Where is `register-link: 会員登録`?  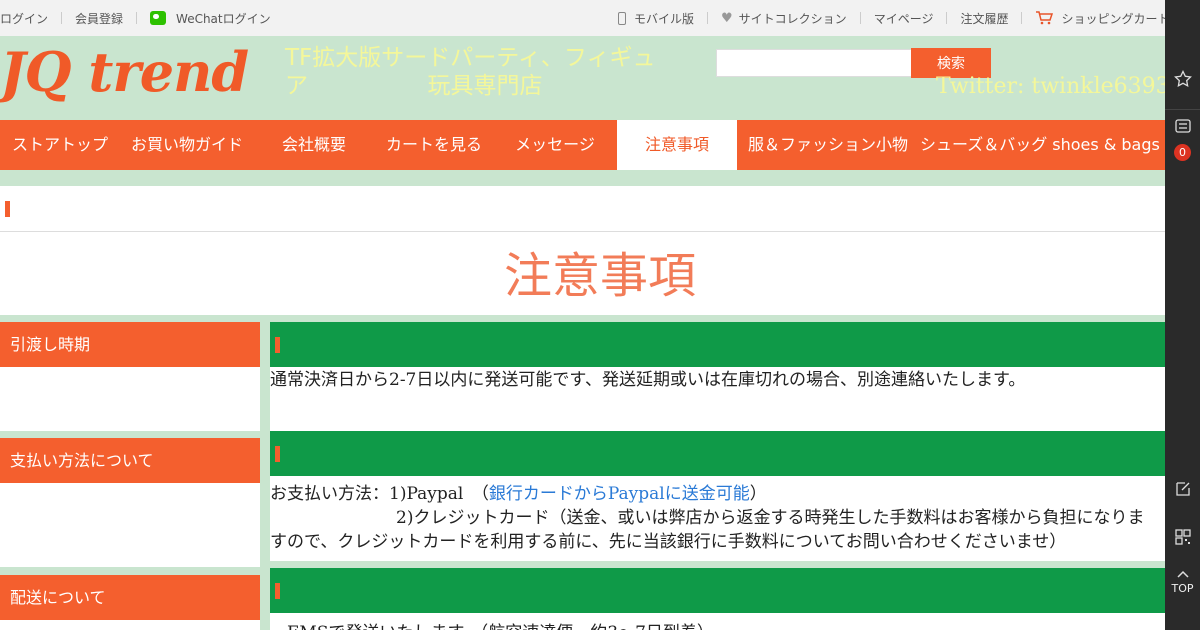 register-link: 会員登録 is located at coordinates (99, 18).